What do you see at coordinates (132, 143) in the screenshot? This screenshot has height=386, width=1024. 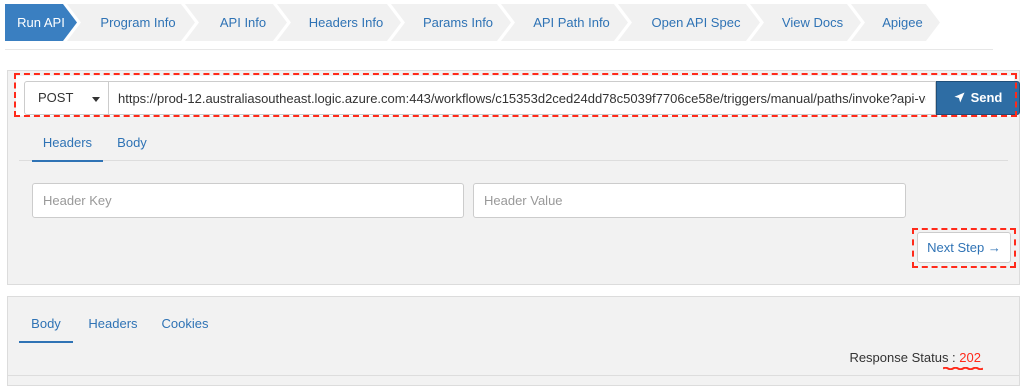 I see `tab-body: Body` at bounding box center [132, 143].